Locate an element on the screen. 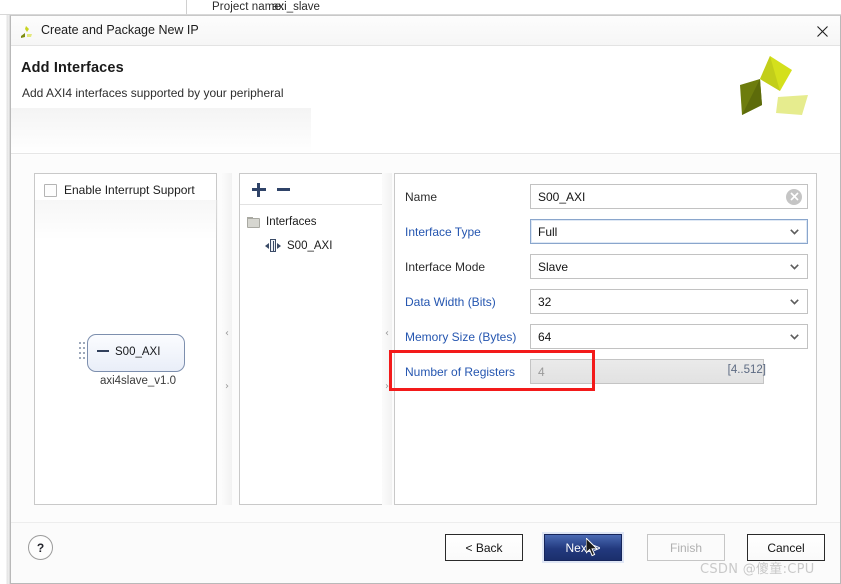 This screenshot has height=584, width=841. dialog-title: Create and Package New IP is located at coordinates (120, 30).